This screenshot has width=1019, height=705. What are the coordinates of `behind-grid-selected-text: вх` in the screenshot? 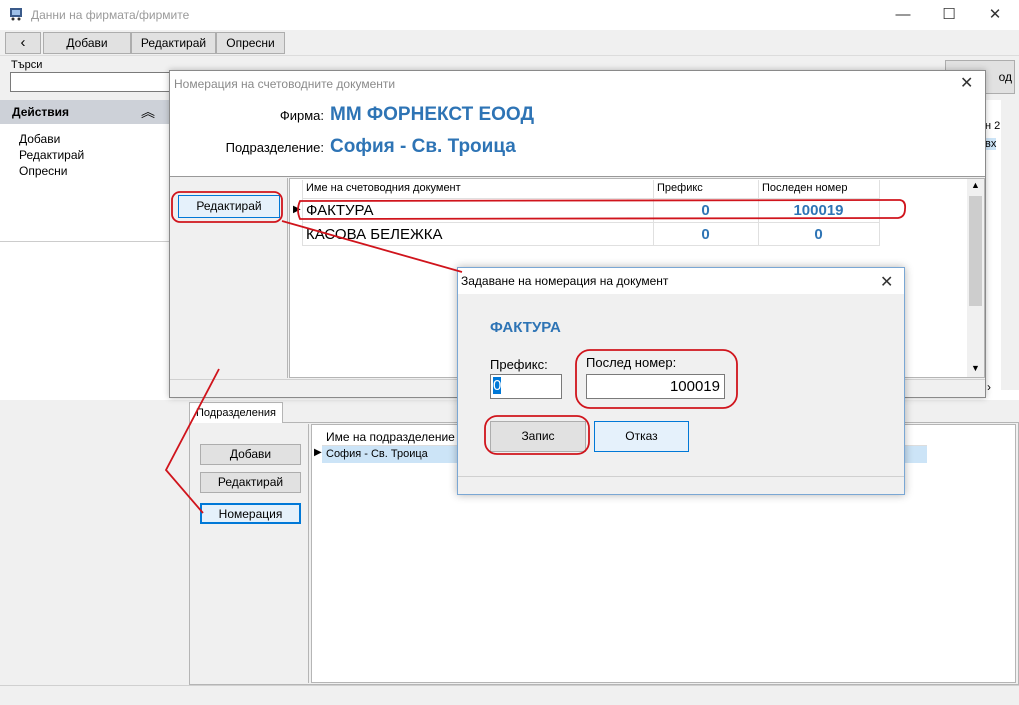 It's located at (991, 144).